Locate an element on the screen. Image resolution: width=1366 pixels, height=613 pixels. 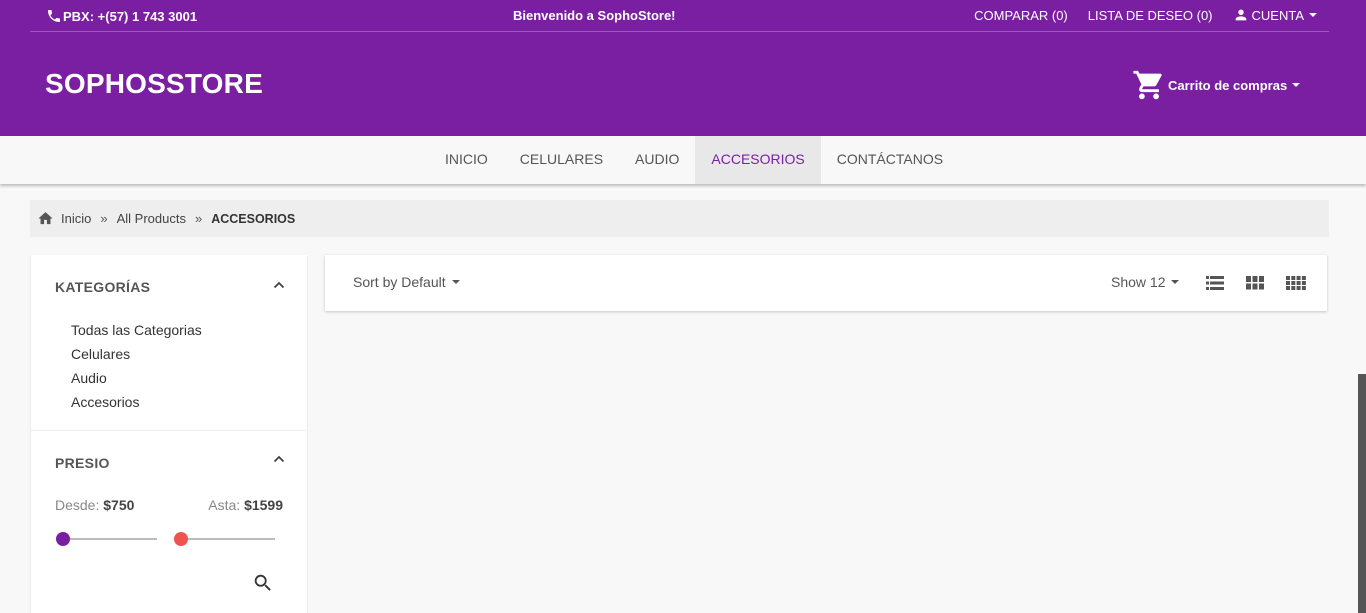
price-from-value: $750 is located at coordinates (119, 505).